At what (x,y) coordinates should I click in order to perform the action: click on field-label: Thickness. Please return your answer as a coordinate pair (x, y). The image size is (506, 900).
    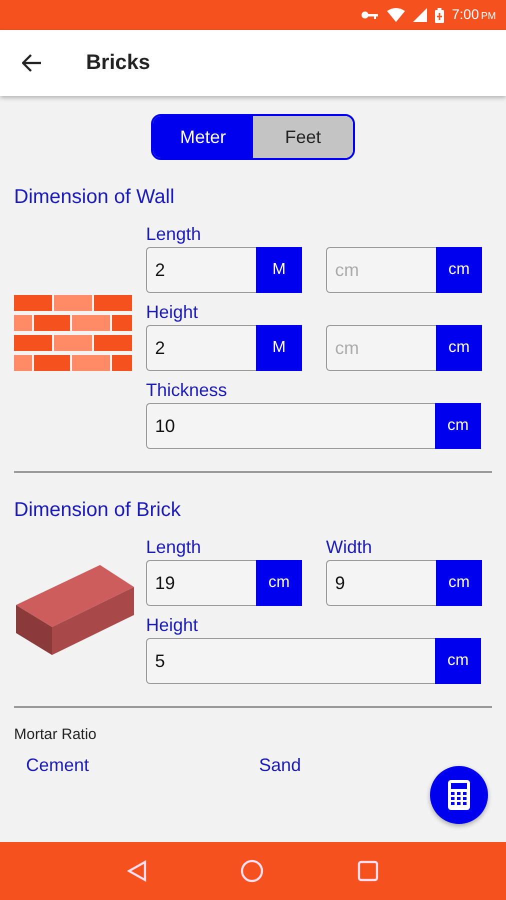
    Looking at the image, I should click on (187, 390).